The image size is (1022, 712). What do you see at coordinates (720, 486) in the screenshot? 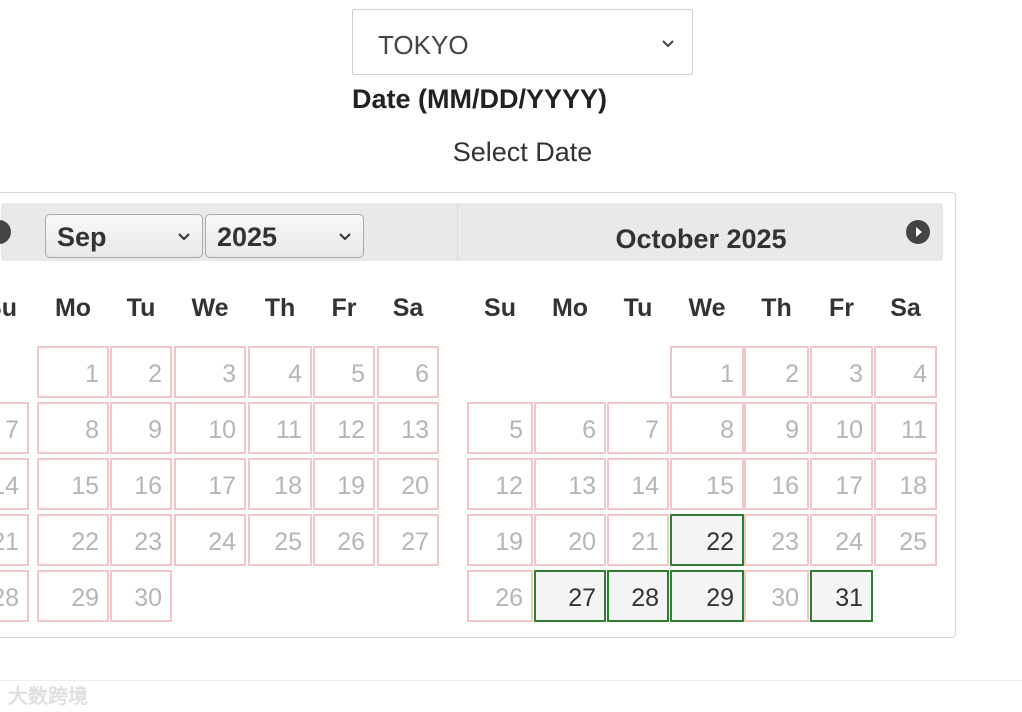
I see `october-day-number: 15` at bounding box center [720, 486].